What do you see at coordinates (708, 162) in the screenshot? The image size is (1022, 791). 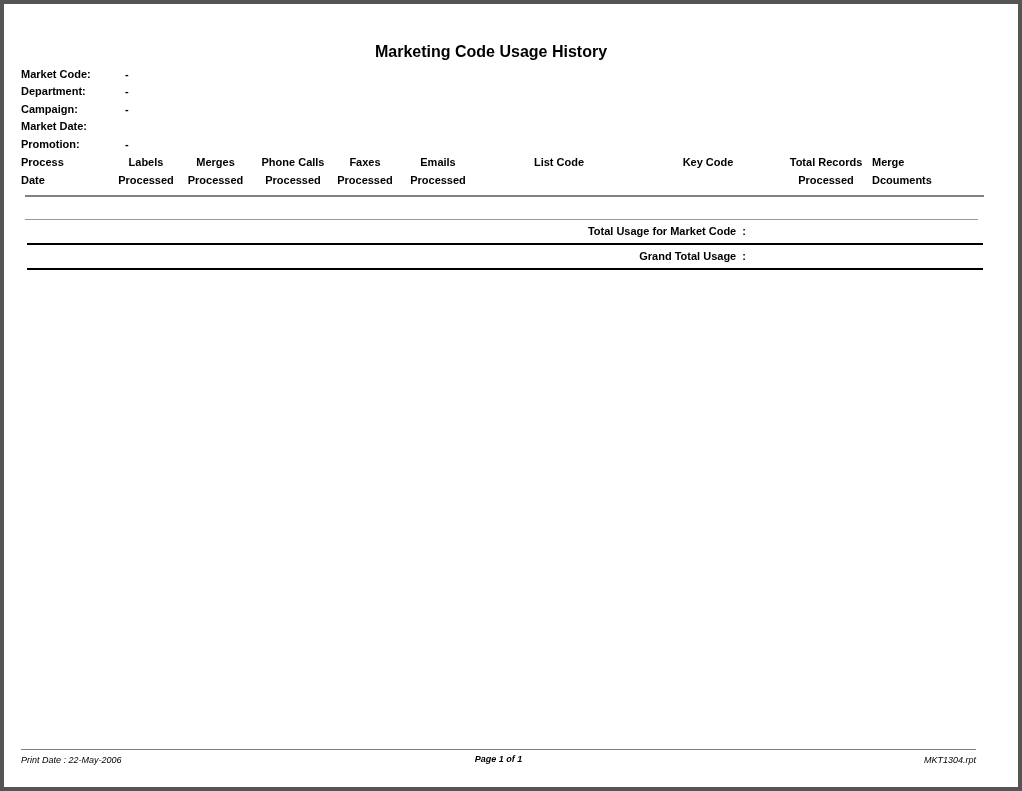 I see `column-header: Key Code` at bounding box center [708, 162].